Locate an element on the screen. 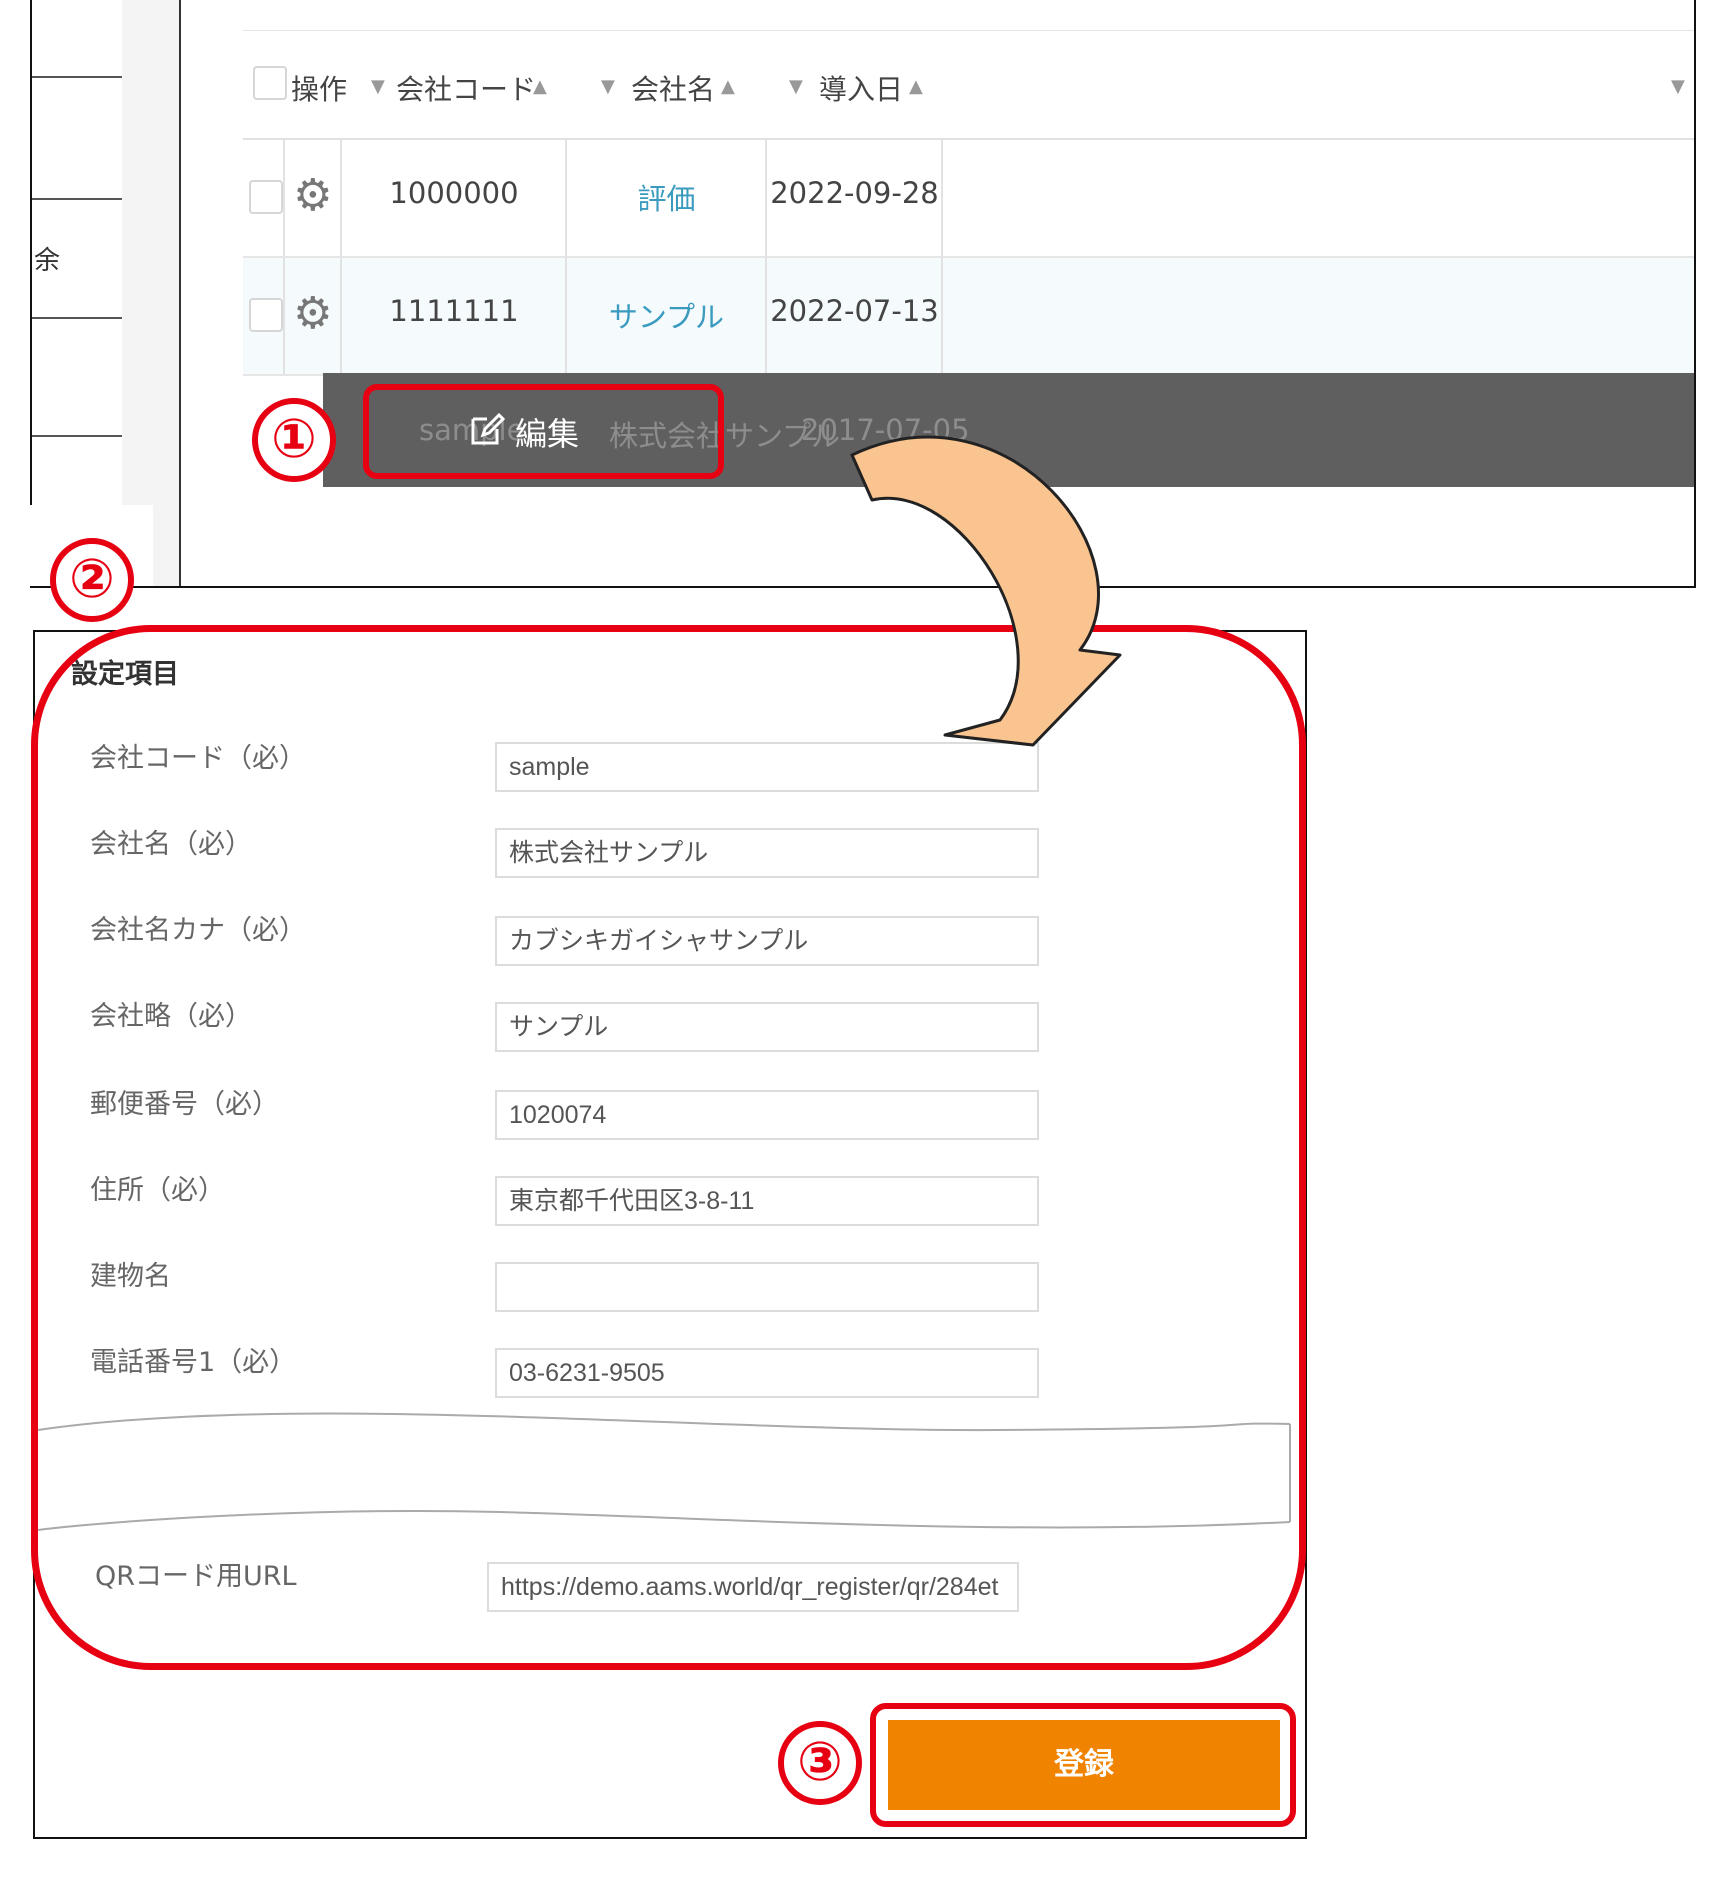  column-operation: 操作 is located at coordinates (319, 89).